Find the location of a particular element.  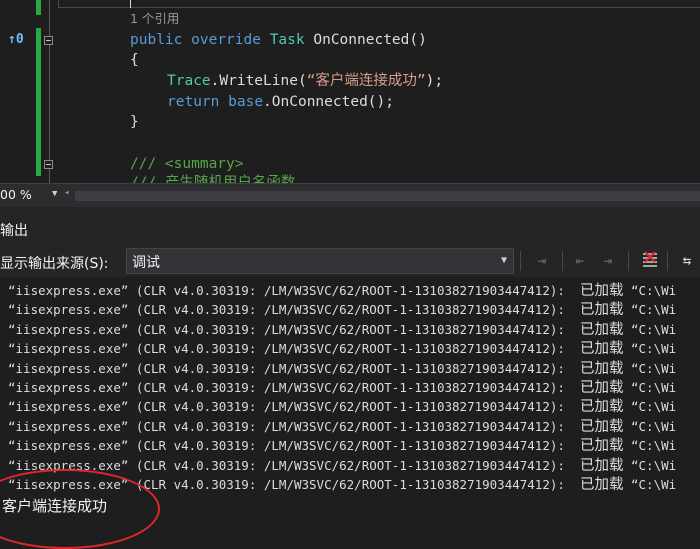

scroll-left-icon: ◂ is located at coordinates (66, 193).